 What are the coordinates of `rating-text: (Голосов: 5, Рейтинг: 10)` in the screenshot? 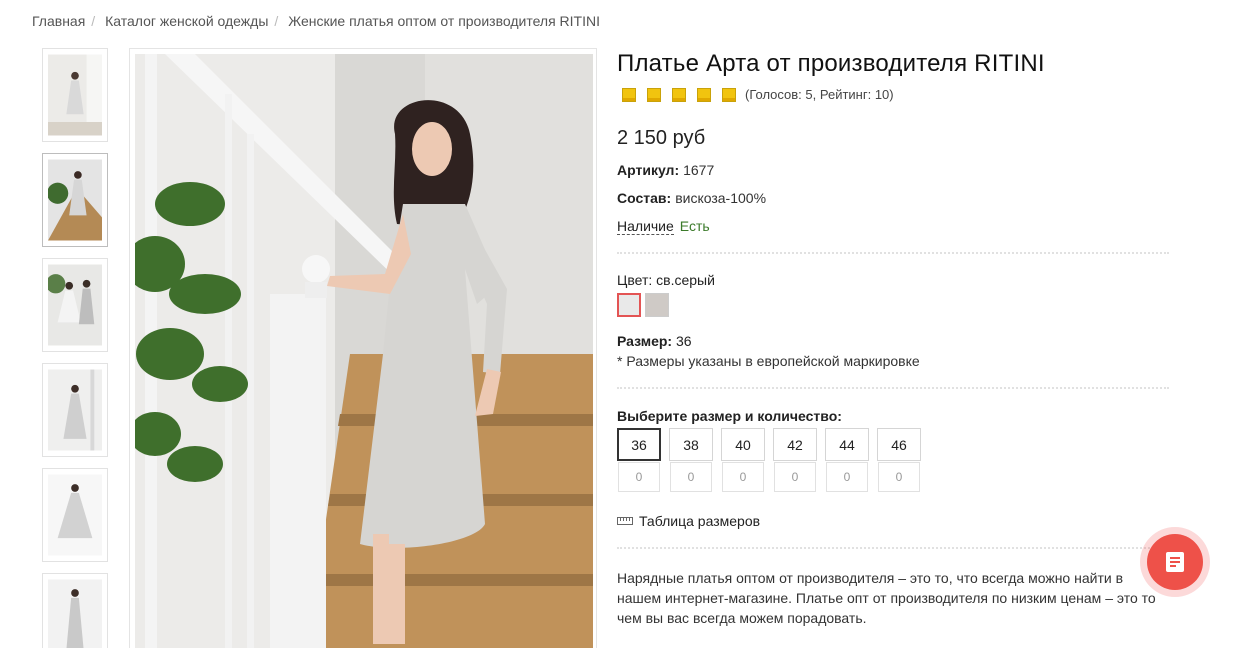 It's located at (819, 94).